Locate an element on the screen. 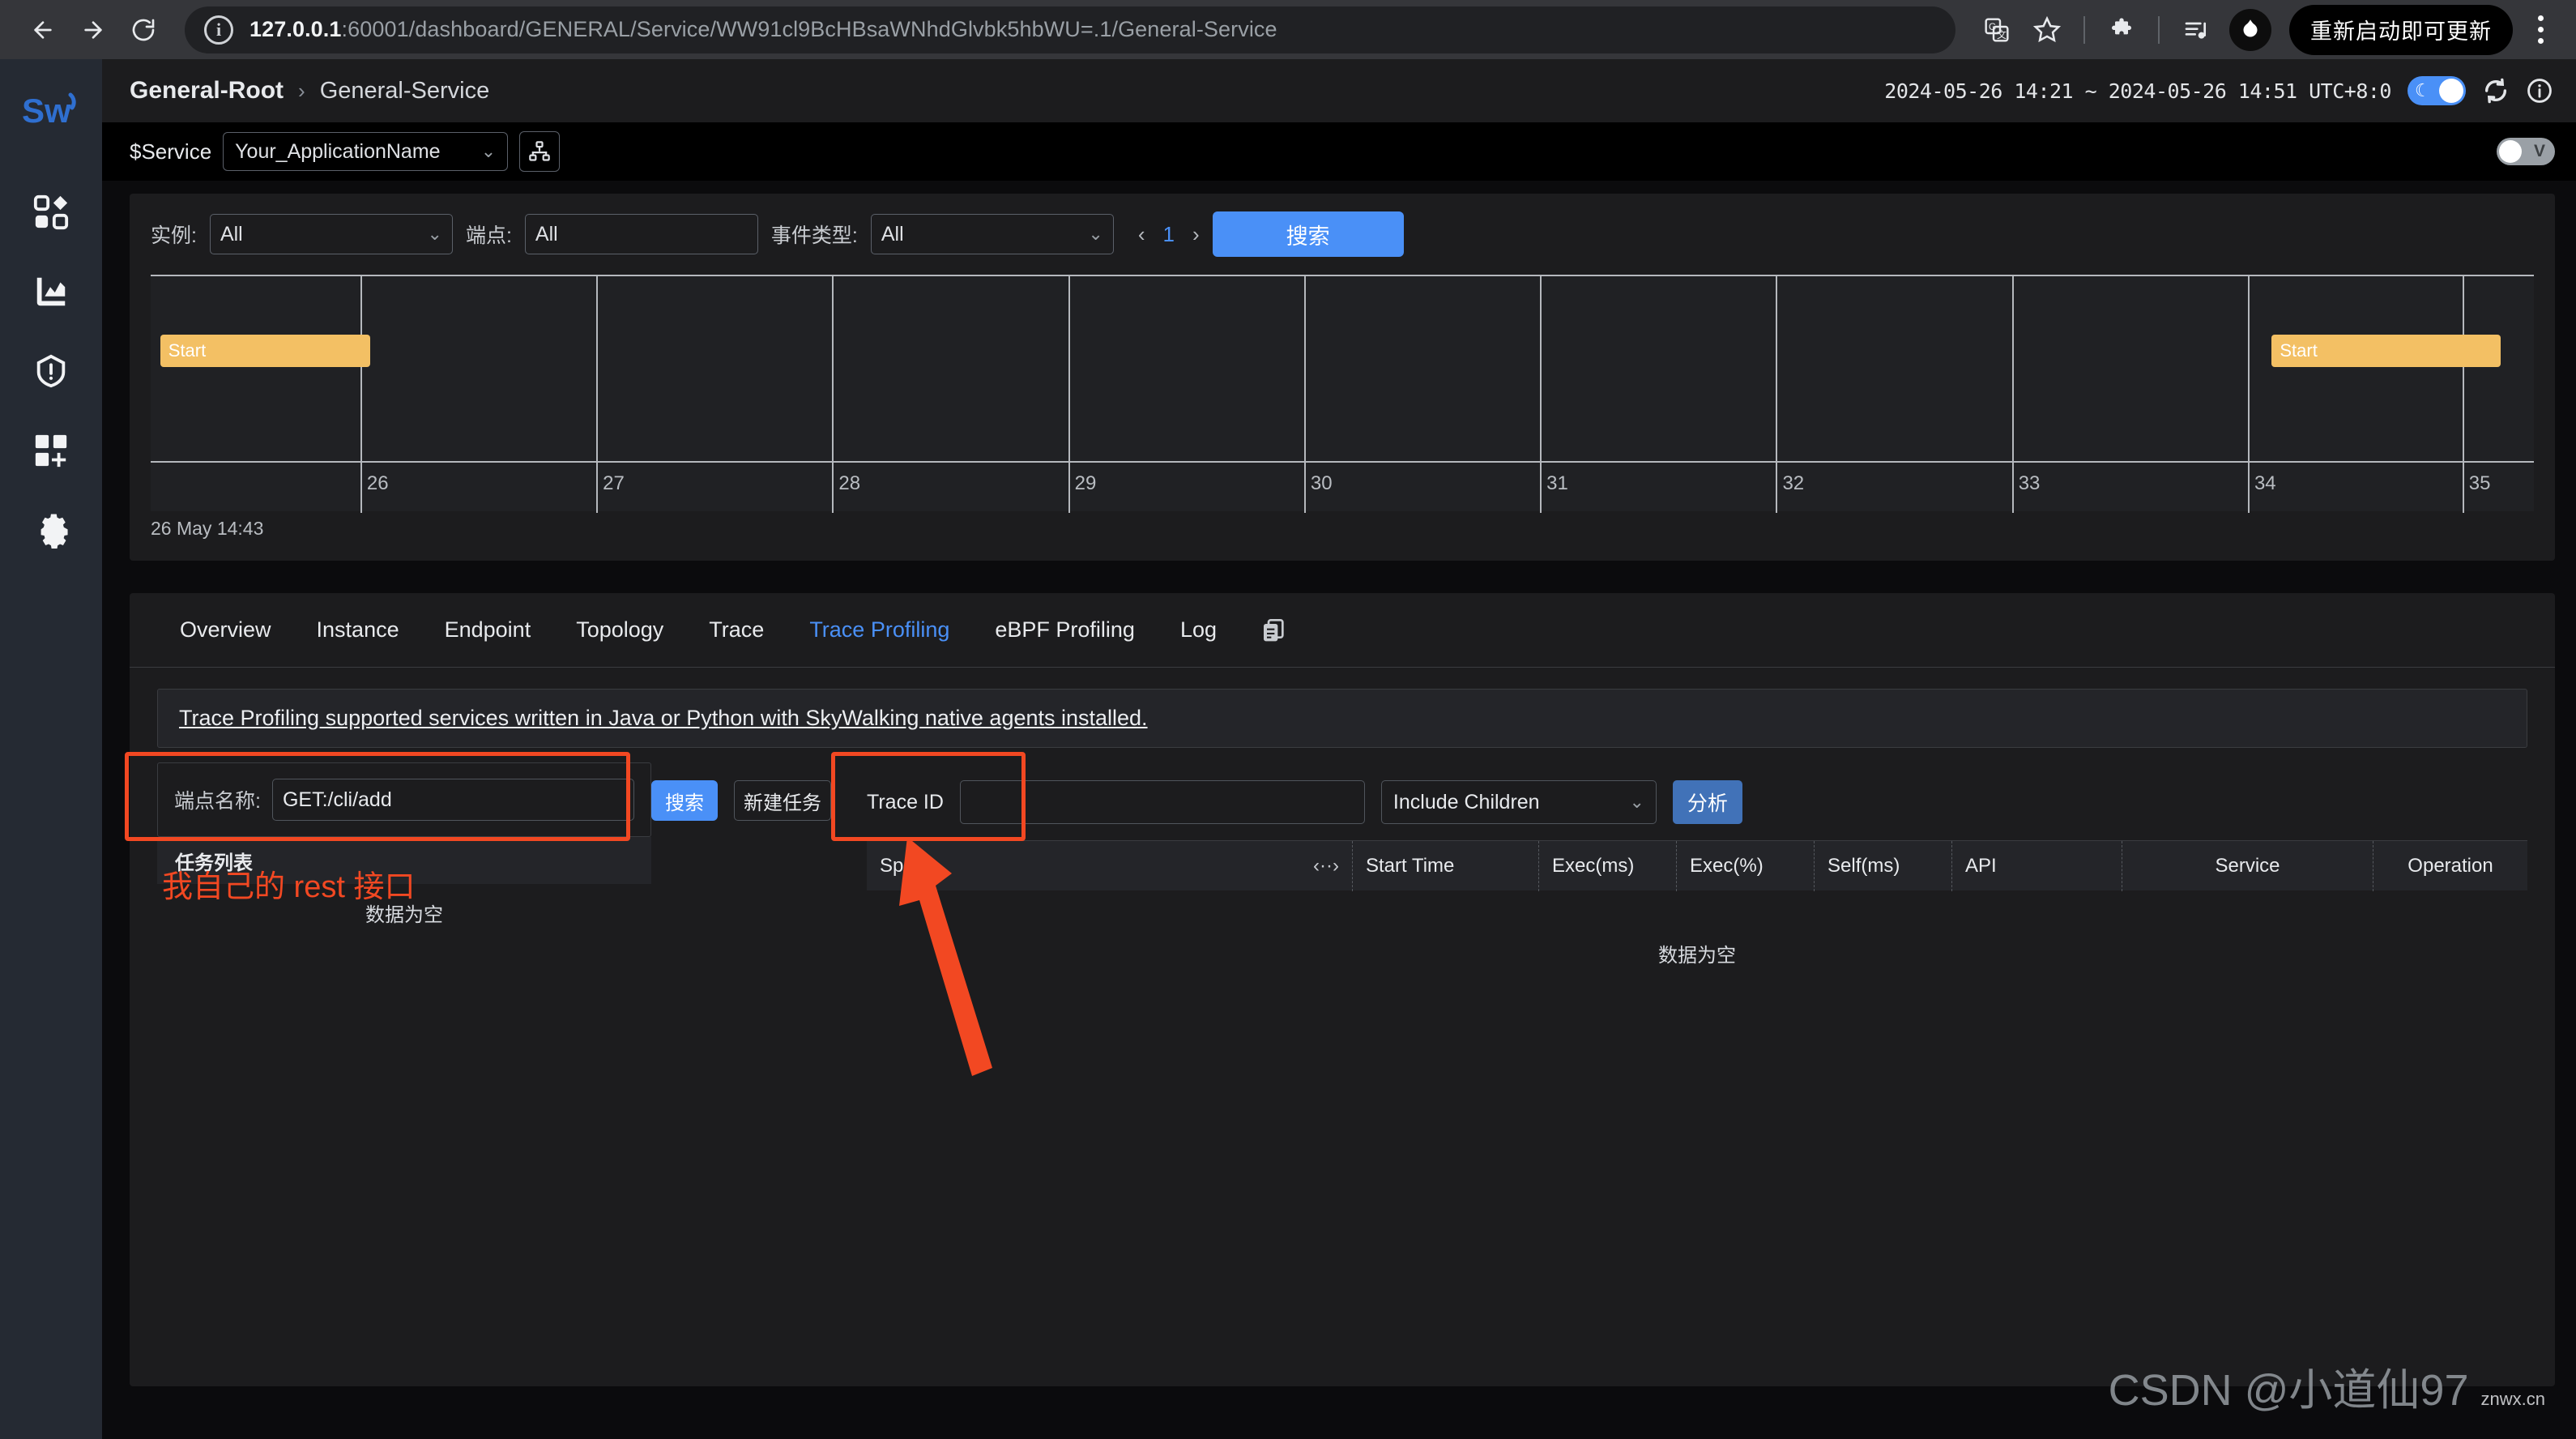  chart-area-icon is located at coordinates (51, 291).